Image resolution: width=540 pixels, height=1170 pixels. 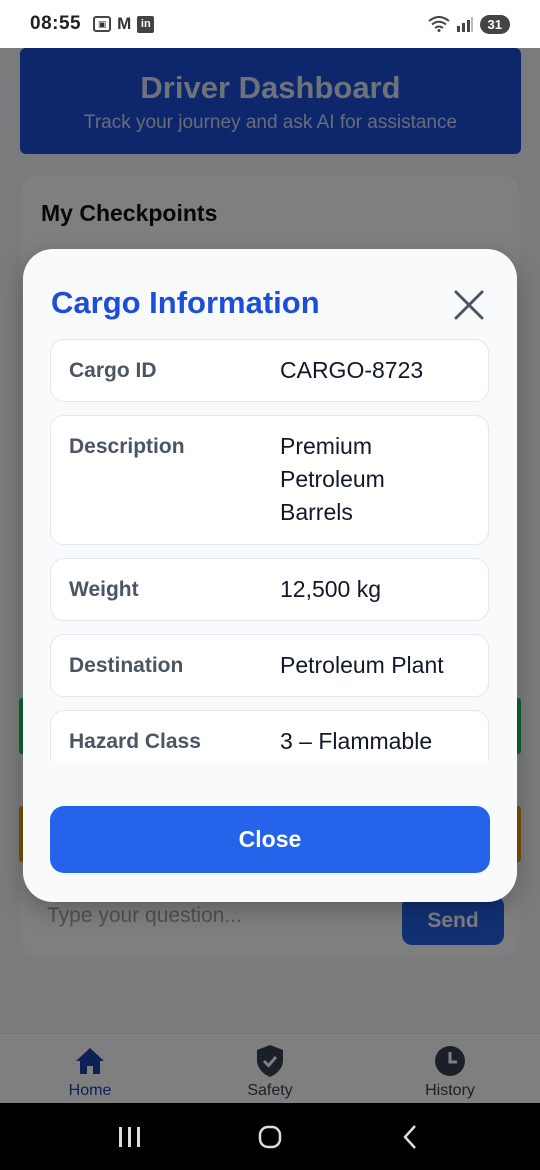 I want to click on gmail-icon: M, so click(x=124, y=23).